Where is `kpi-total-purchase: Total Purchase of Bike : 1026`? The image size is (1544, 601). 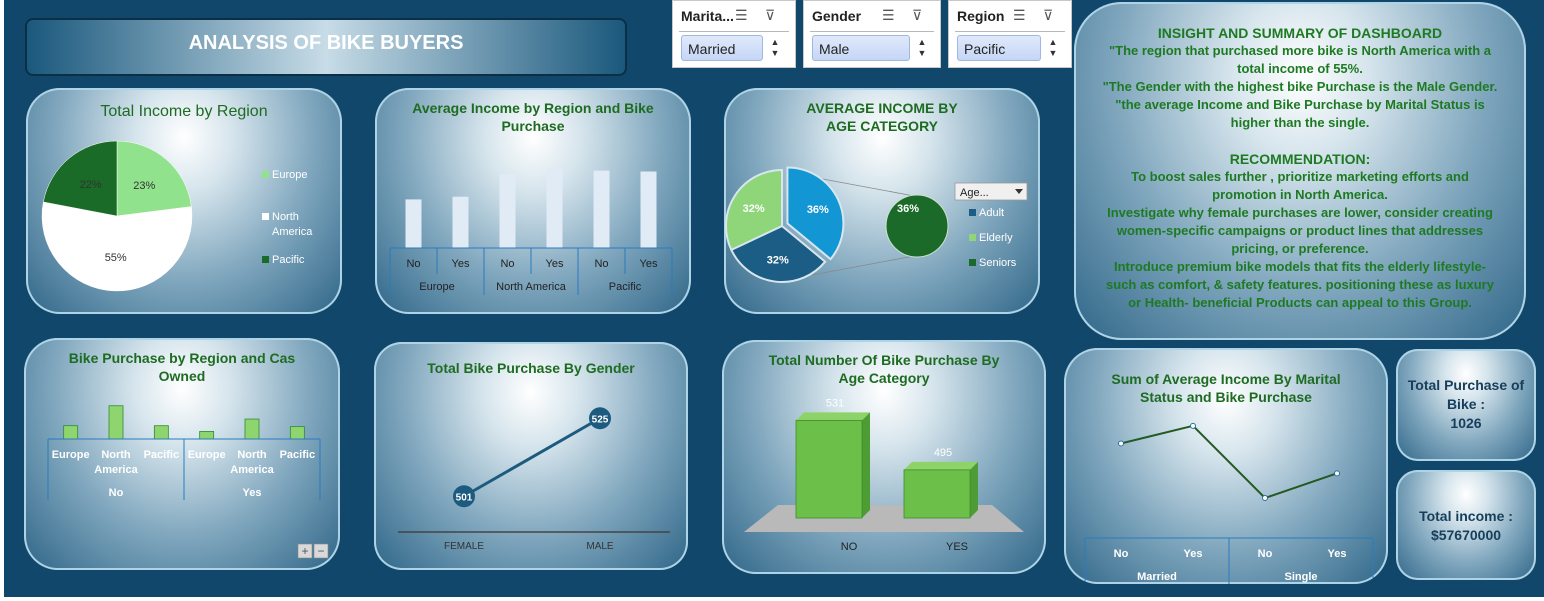
kpi-total-purchase: Total Purchase of Bike : 1026 is located at coordinates (1466, 405).